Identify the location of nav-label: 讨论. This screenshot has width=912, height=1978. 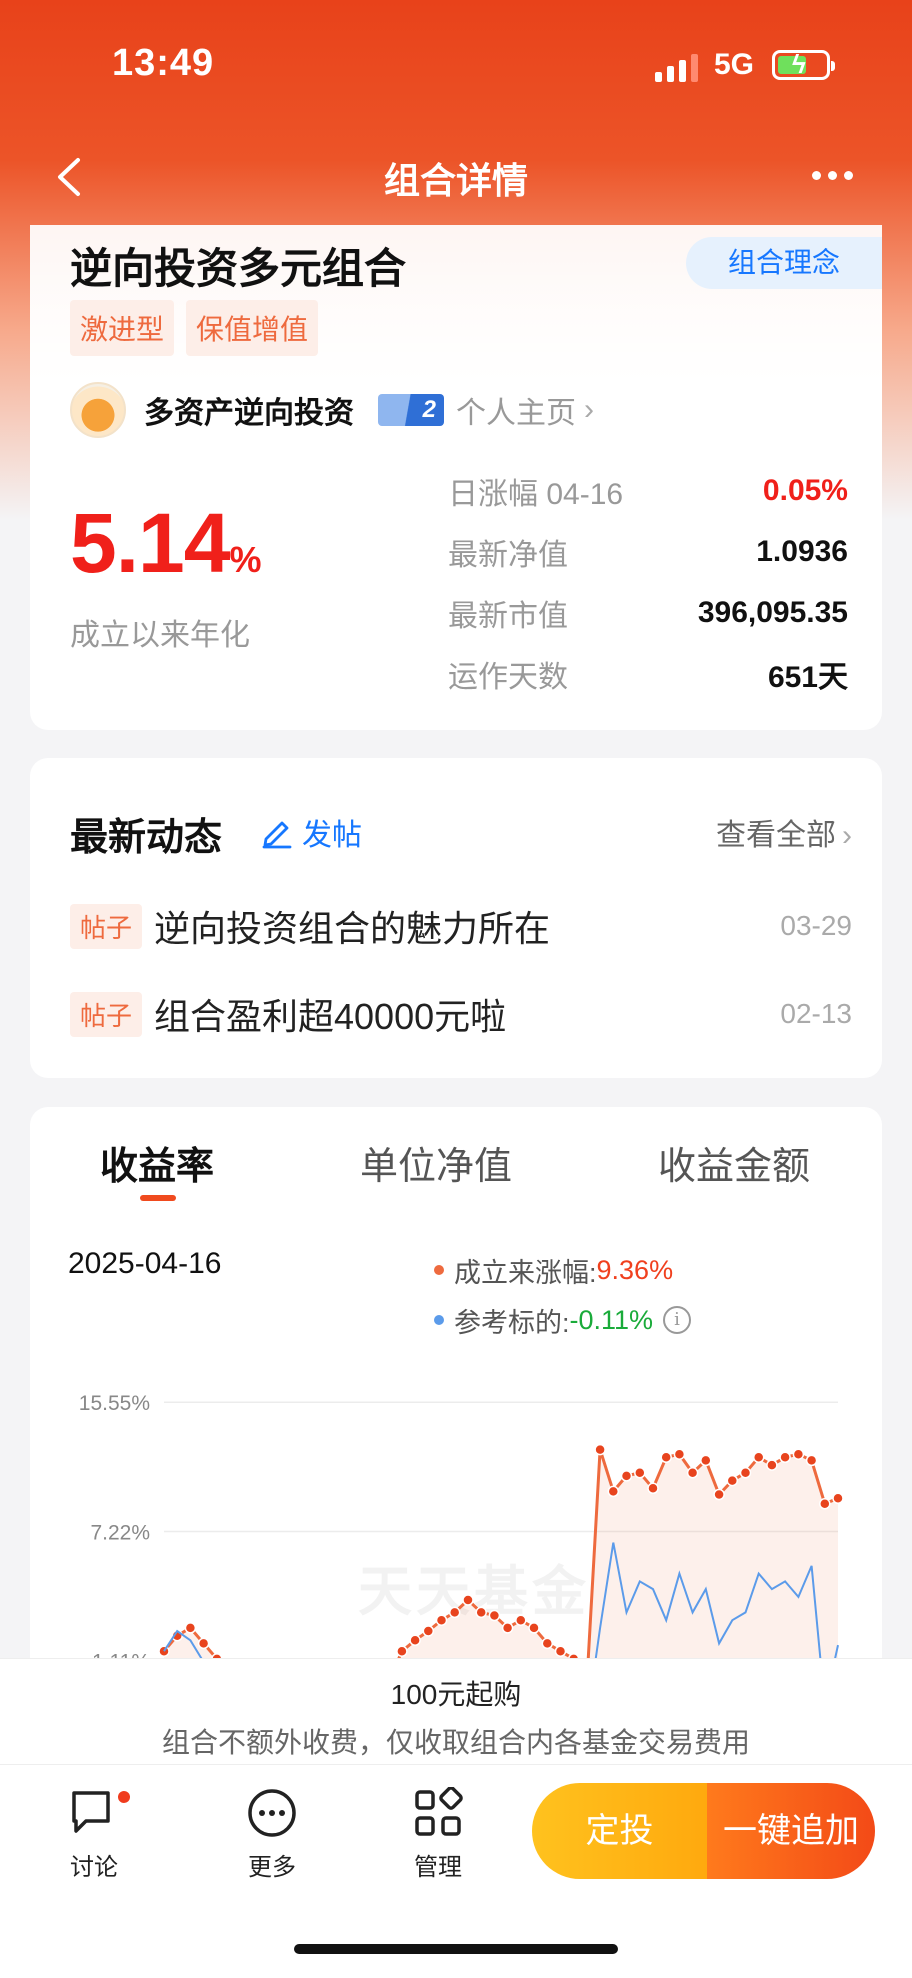
(94, 1867).